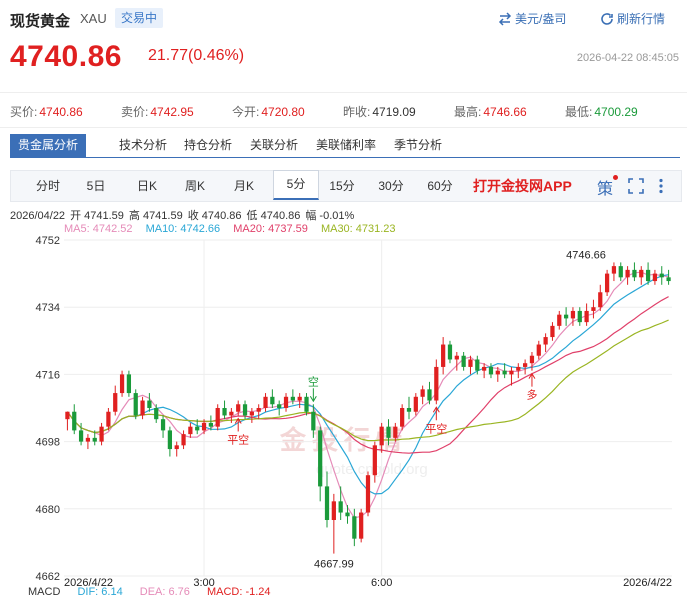 The image size is (687, 598). Describe the element at coordinates (490, 112) in the screenshot. I see `quote-high: 最高: 4746.66` at that location.